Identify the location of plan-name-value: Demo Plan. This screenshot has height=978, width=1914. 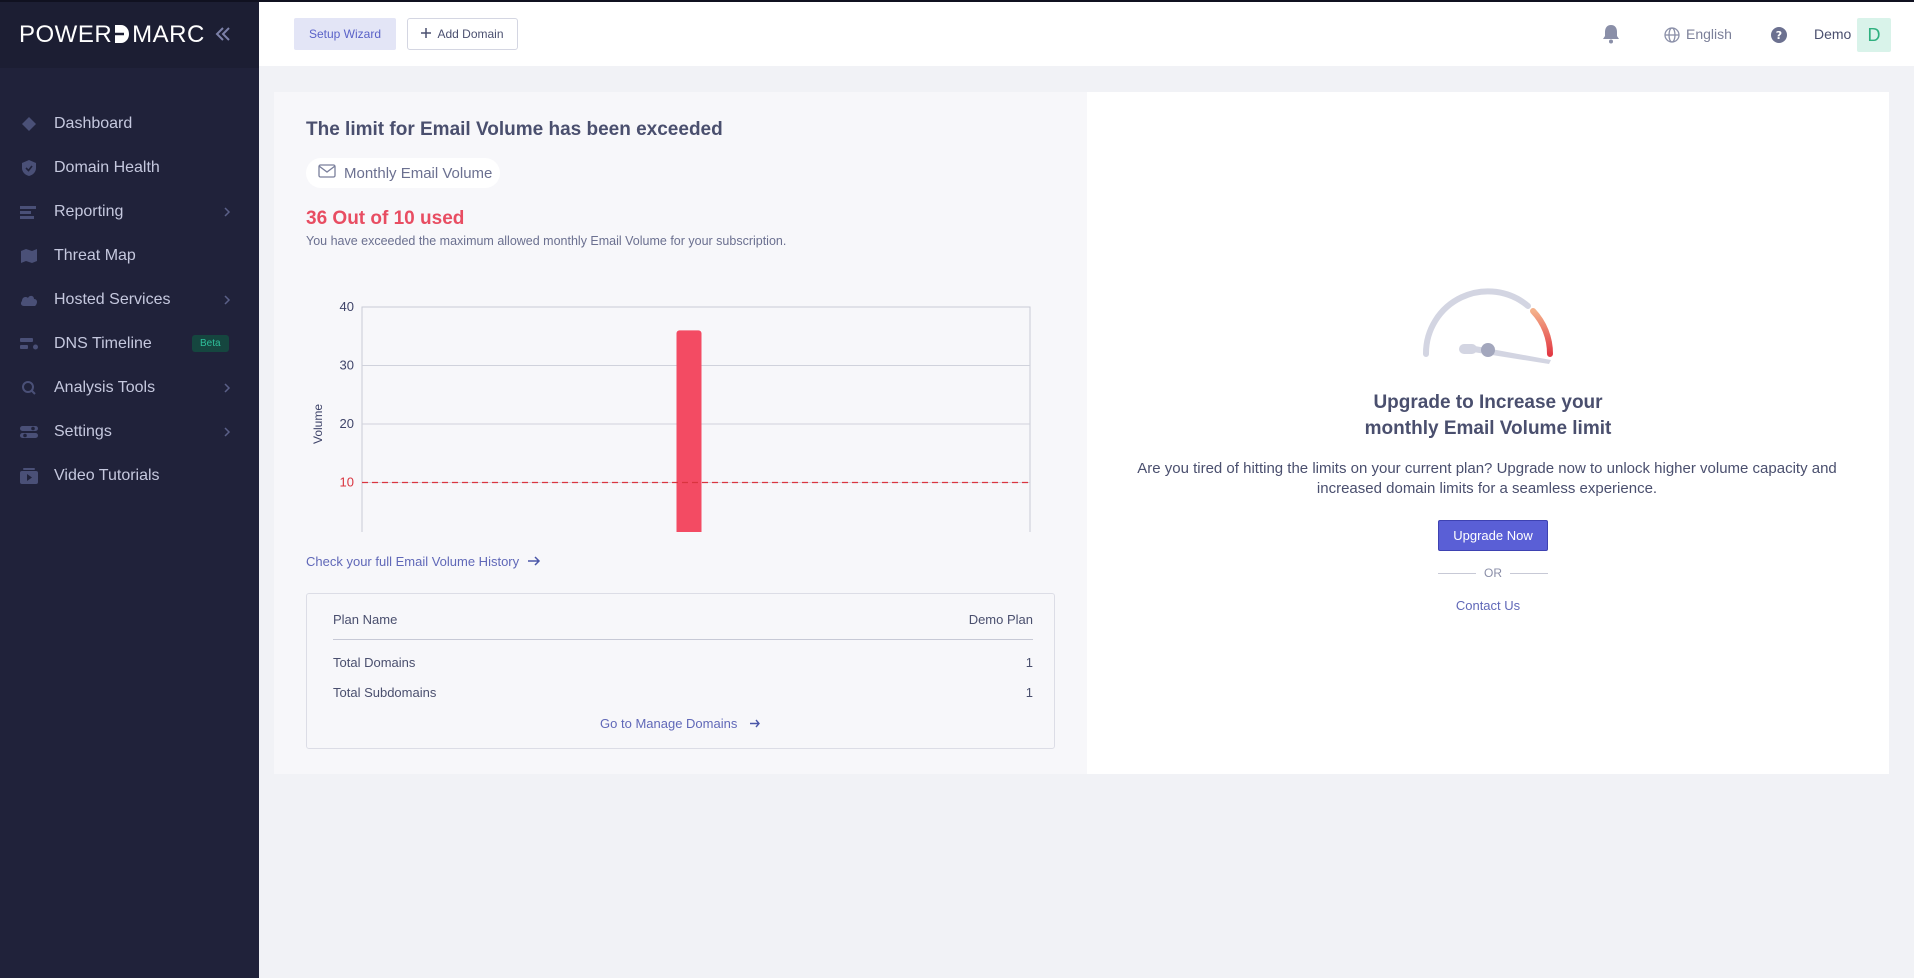
(1000, 619).